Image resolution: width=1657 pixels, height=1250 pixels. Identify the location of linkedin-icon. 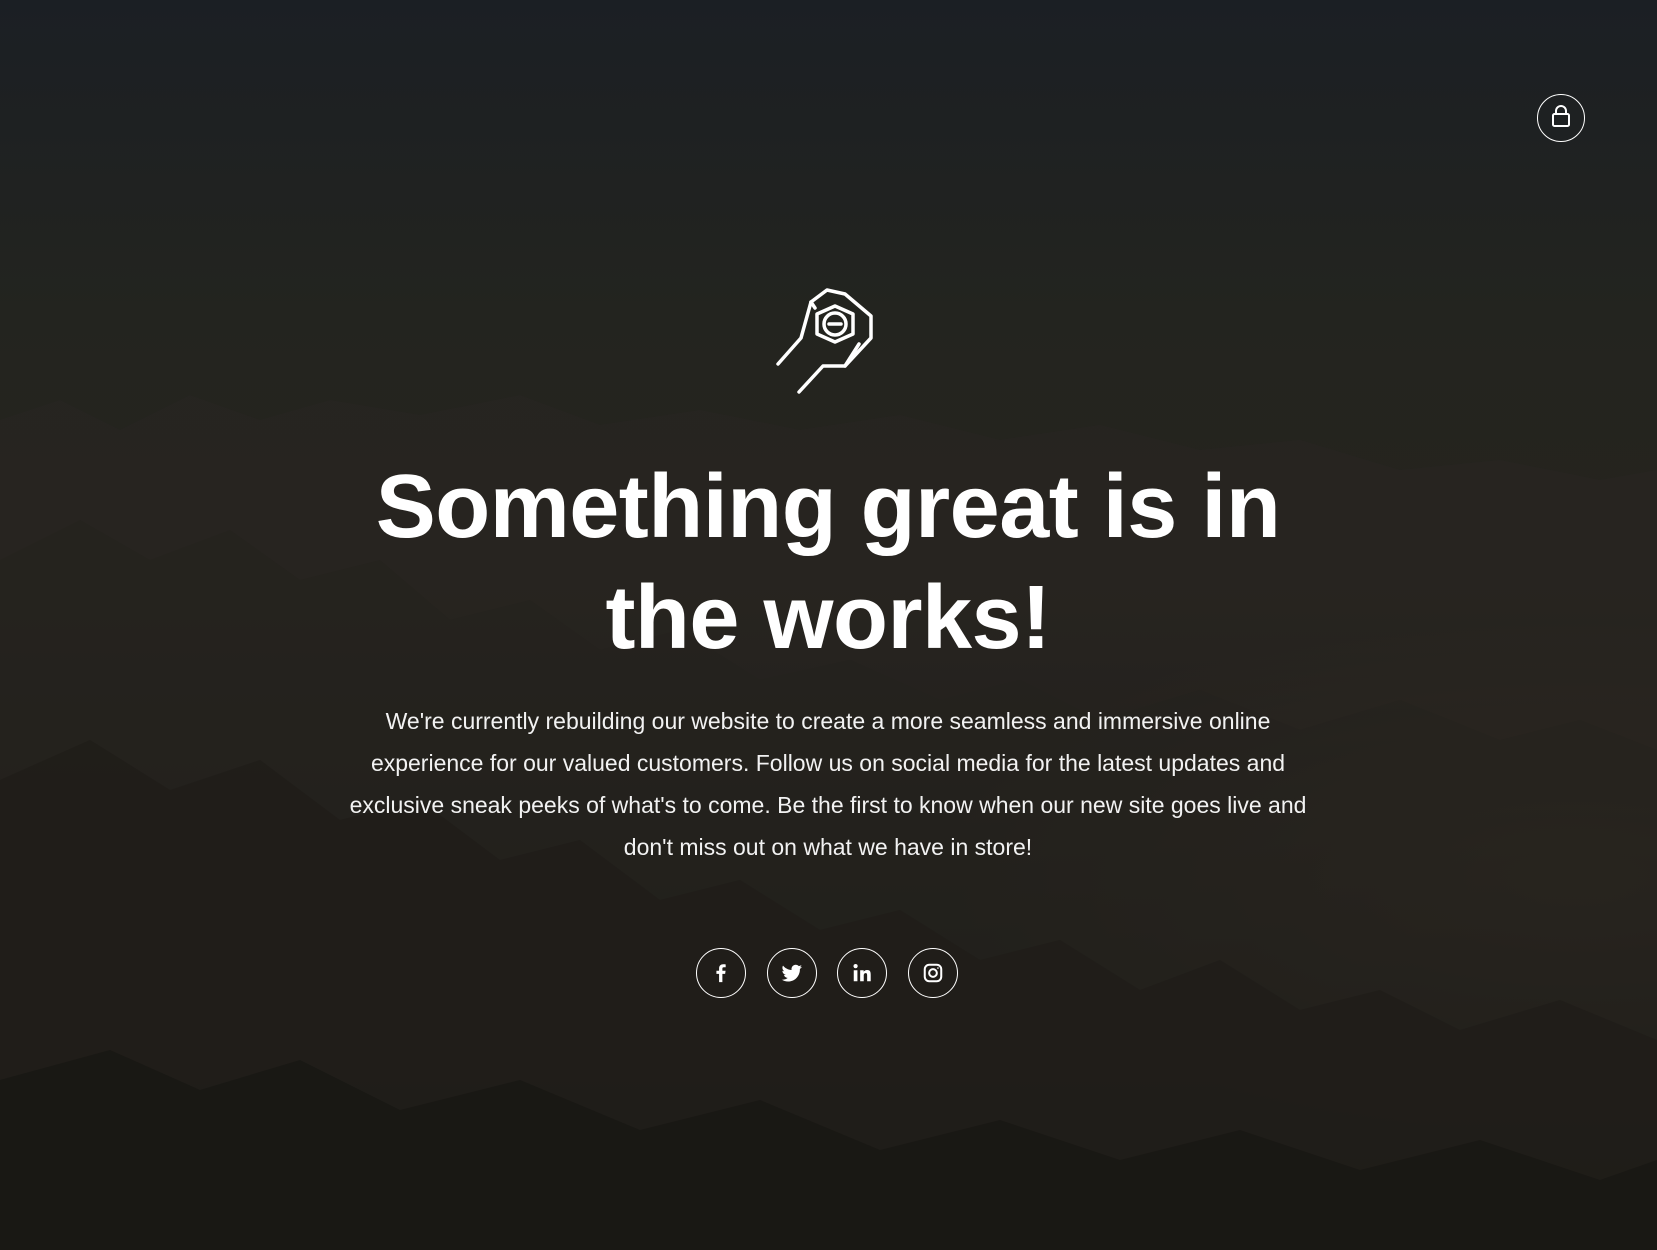
(862, 973).